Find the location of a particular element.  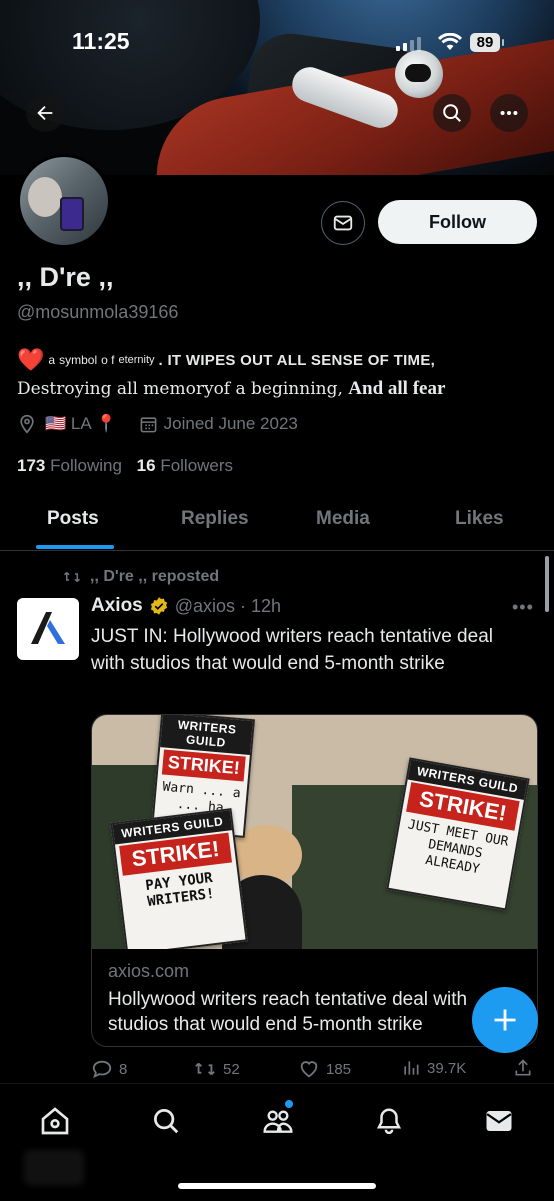

followers-label: Followers is located at coordinates (197, 465).